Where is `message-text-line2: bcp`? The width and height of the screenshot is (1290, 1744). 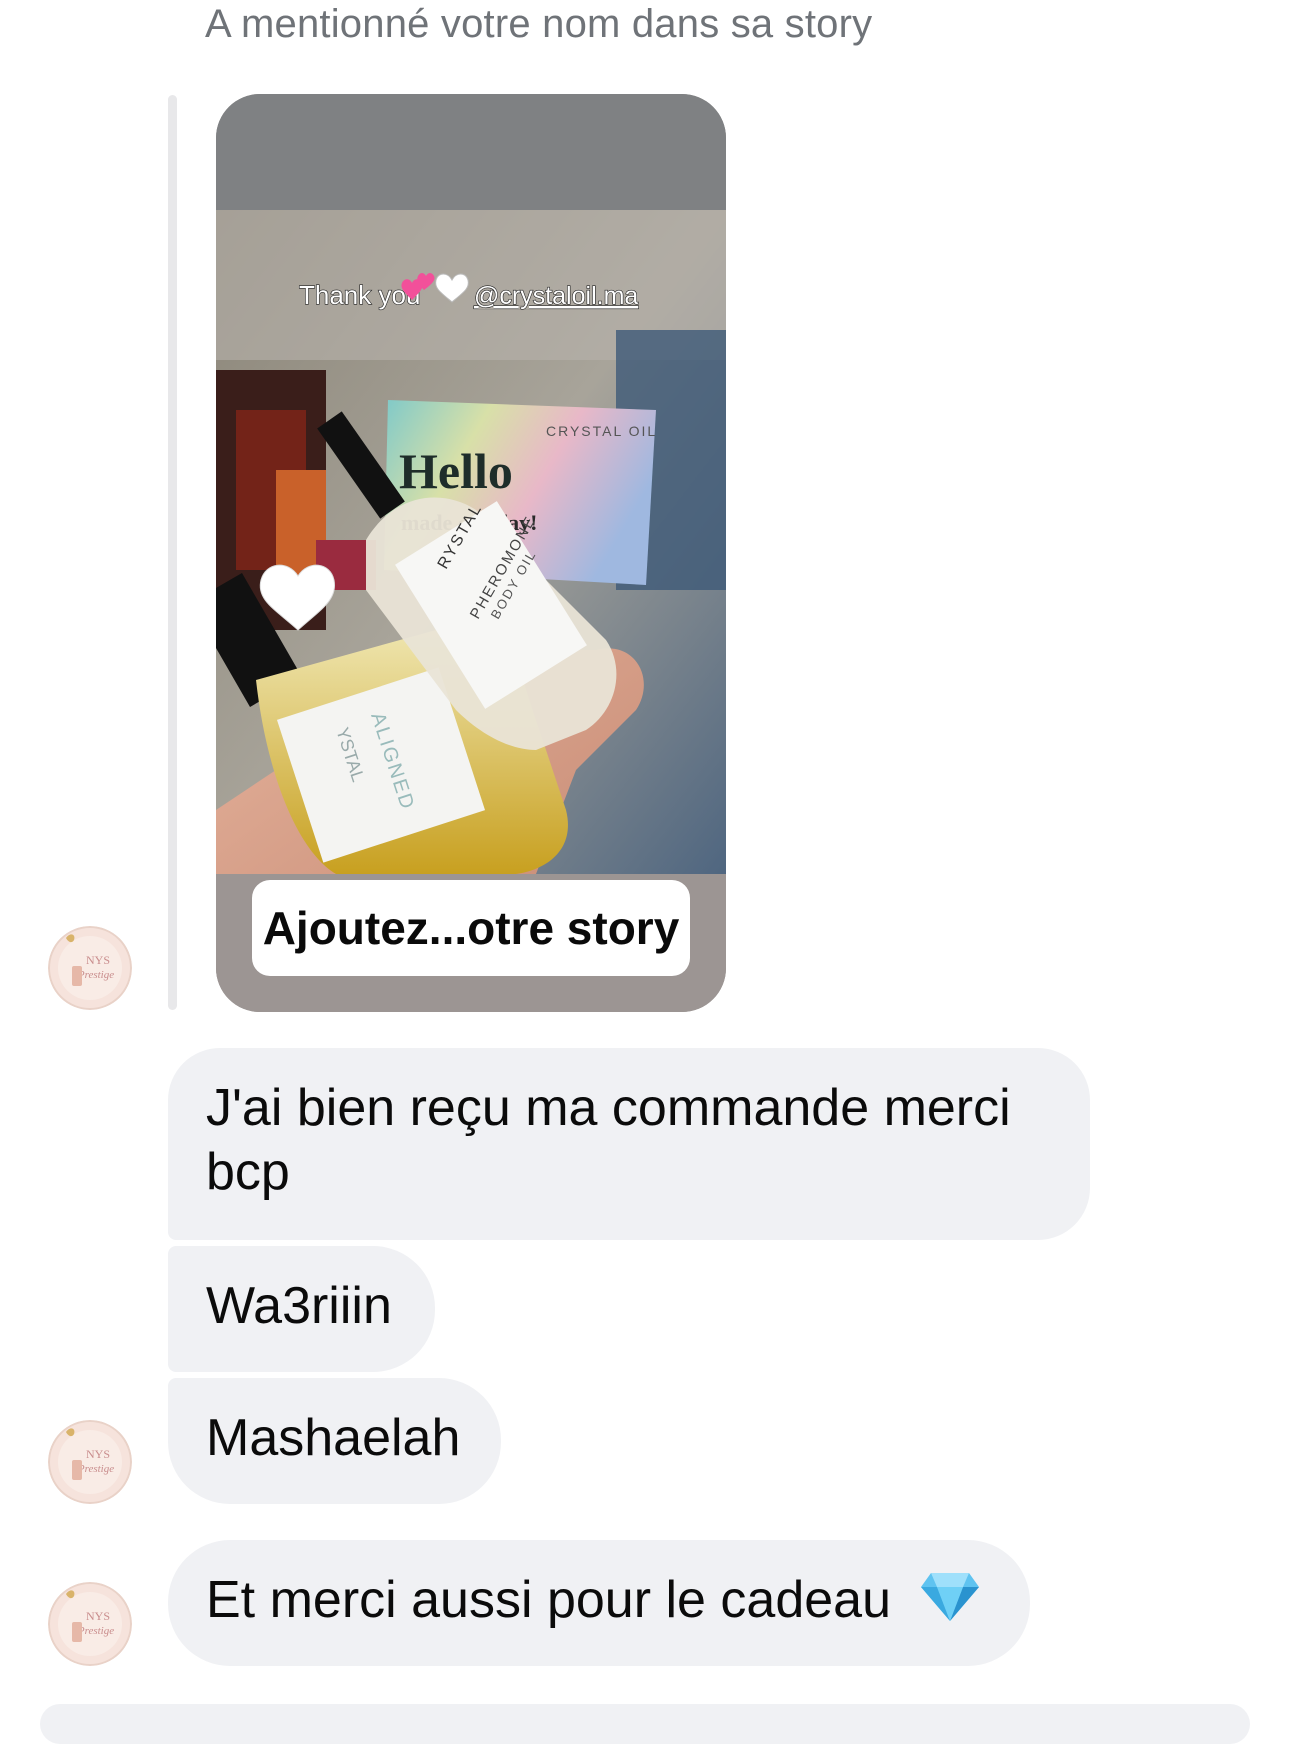
message-text-line2: bcp is located at coordinates (248, 1172).